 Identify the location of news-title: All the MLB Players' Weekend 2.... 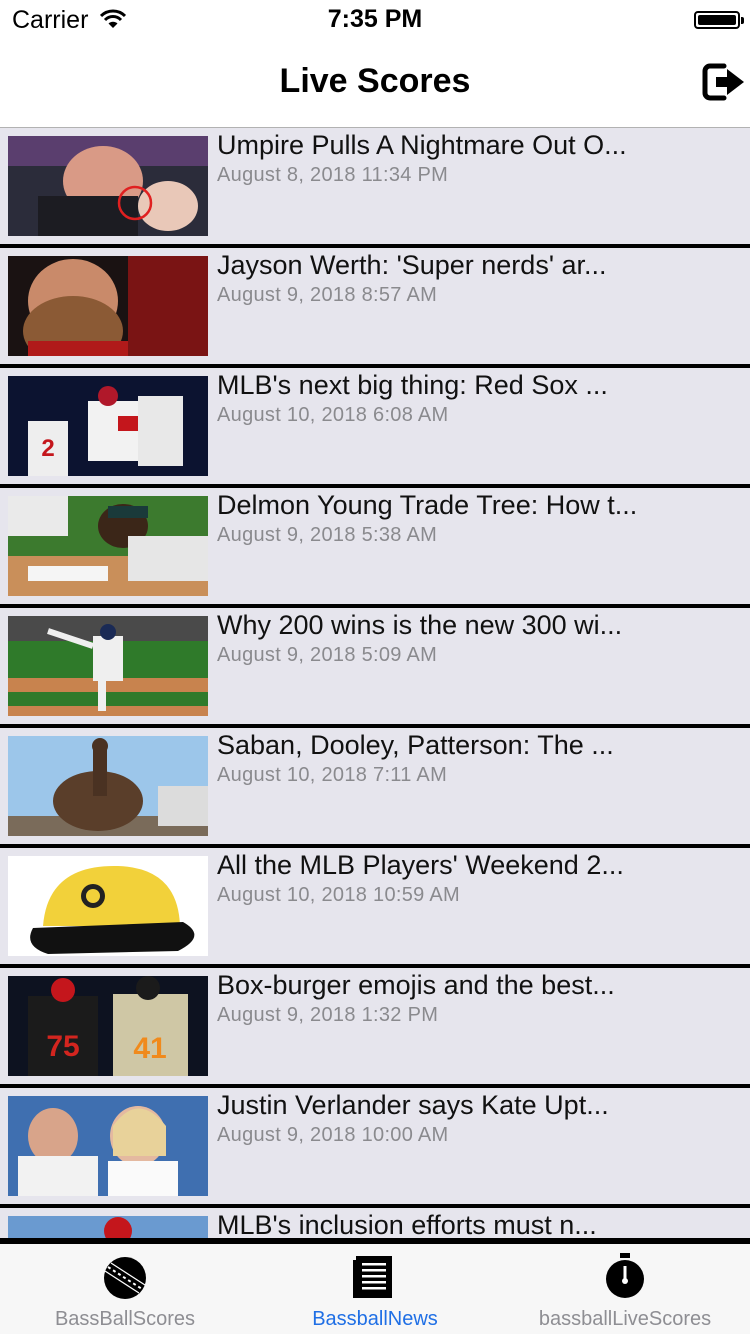
(420, 865).